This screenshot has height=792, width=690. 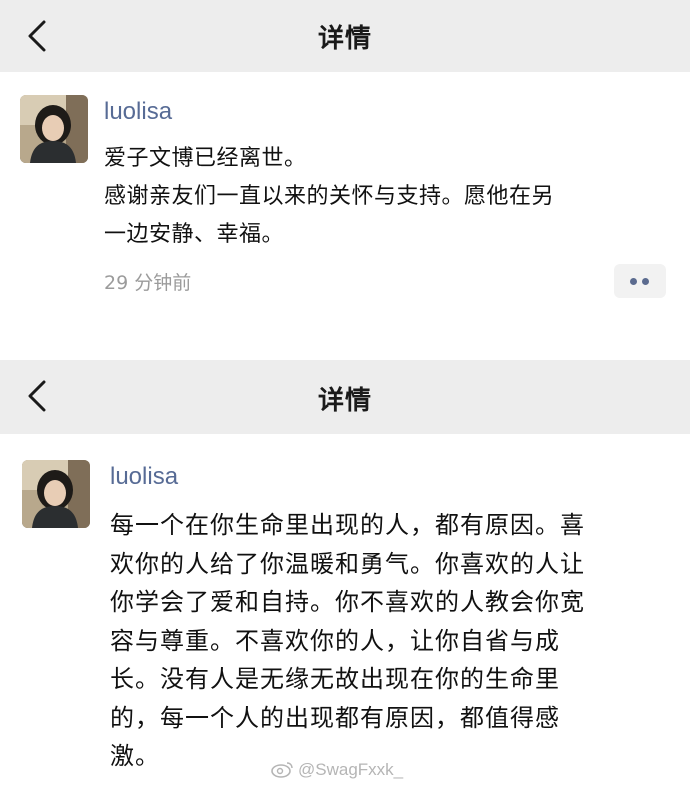 What do you see at coordinates (194, 234) in the screenshot?
I see `post-text-line: 一边安静、幸福。` at bounding box center [194, 234].